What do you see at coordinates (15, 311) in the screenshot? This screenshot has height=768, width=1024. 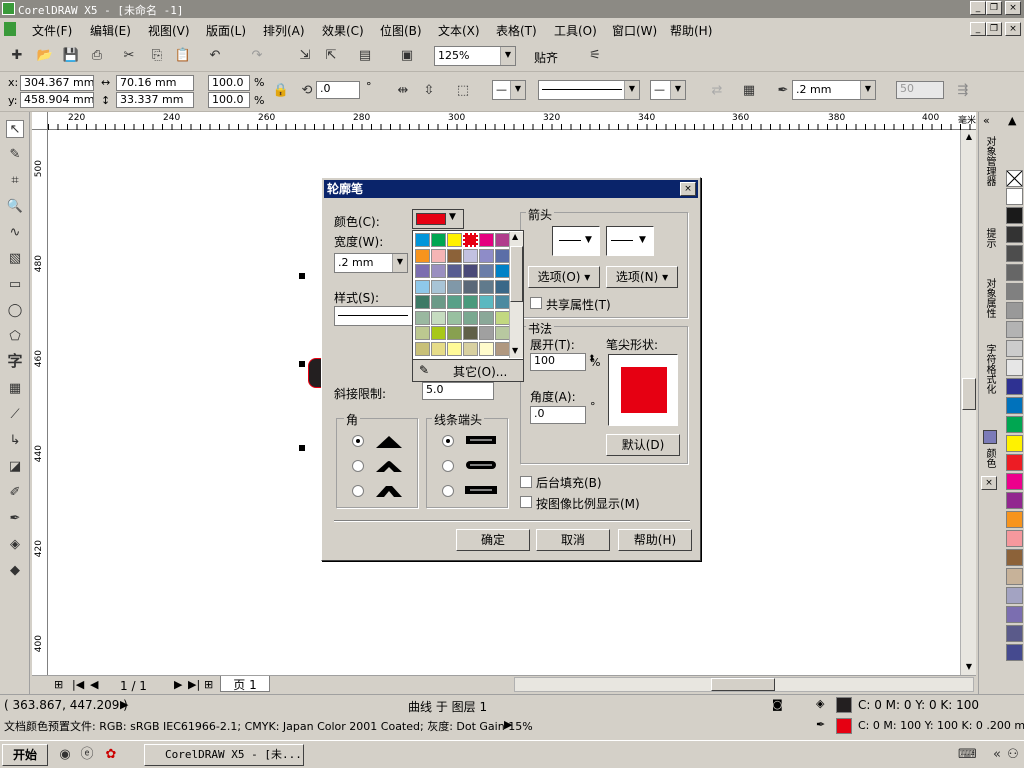 I see `ellipse-tool-icon: ◯` at bounding box center [15, 311].